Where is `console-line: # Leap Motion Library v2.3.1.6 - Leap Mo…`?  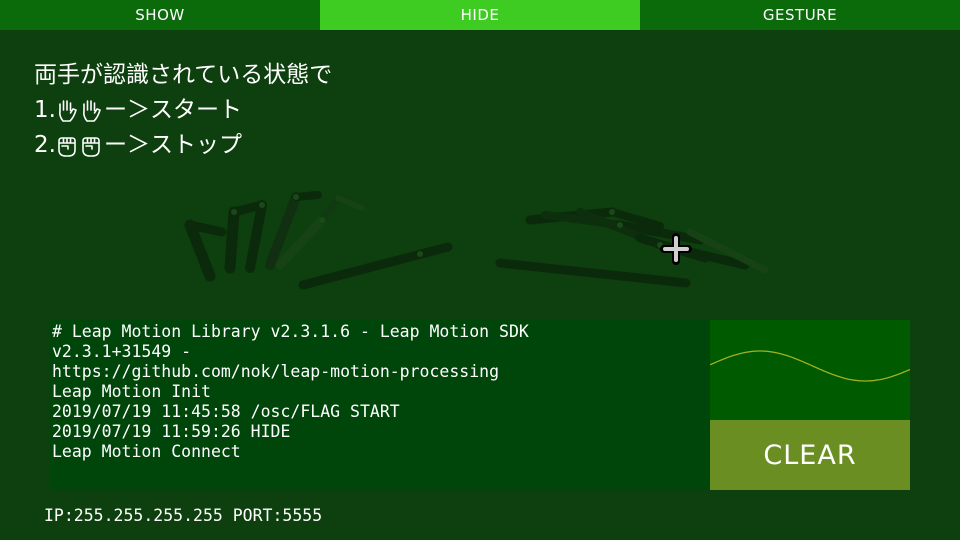 console-line: # Leap Motion Library v2.3.1.6 - Leap Mo… is located at coordinates (290, 331).